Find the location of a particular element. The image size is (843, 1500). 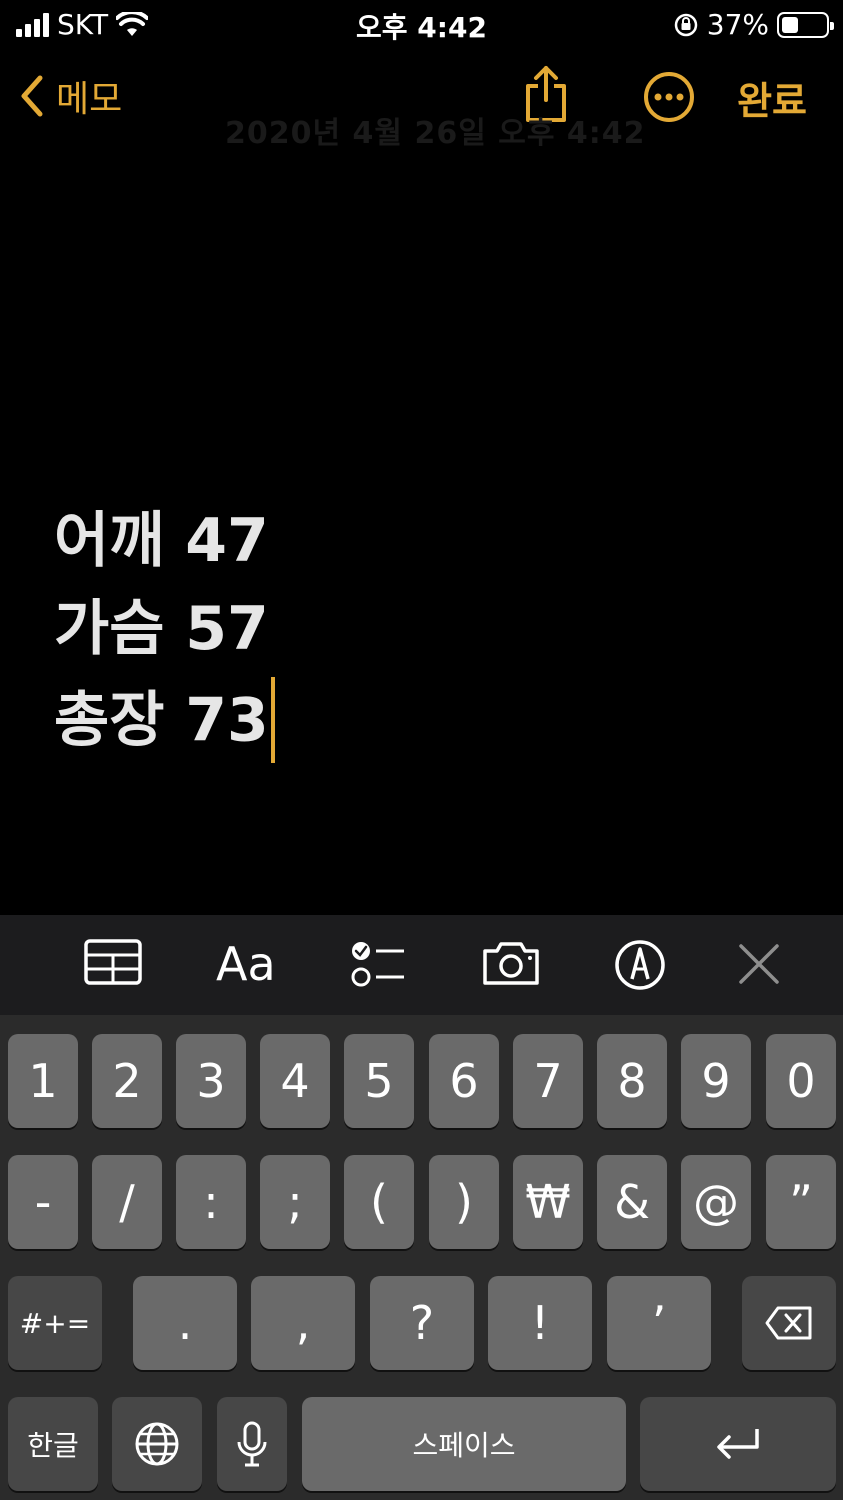

close-toolbar-button is located at coordinates (759, 964).